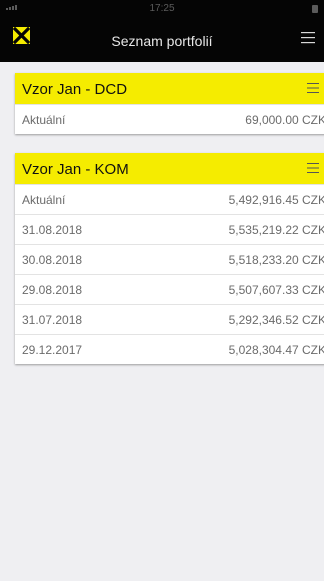 The width and height of the screenshot is (324, 581). Describe the element at coordinates (52, 290) in the screenshot. I see `row-label: 29.08.2018` at that location.